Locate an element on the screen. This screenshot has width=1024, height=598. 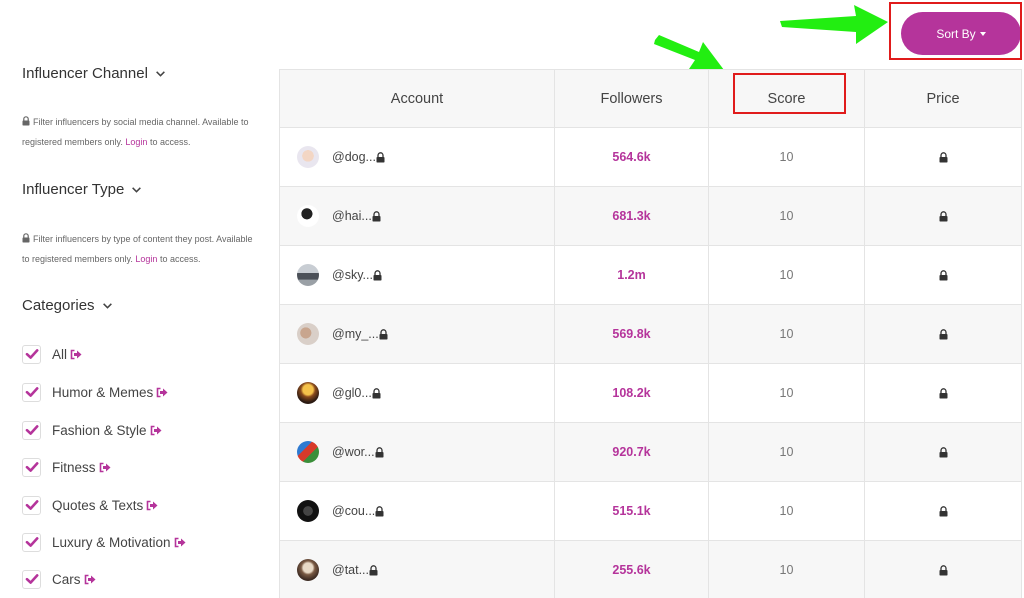
column-header-followers: Followers is located at coordinates (632, 98).